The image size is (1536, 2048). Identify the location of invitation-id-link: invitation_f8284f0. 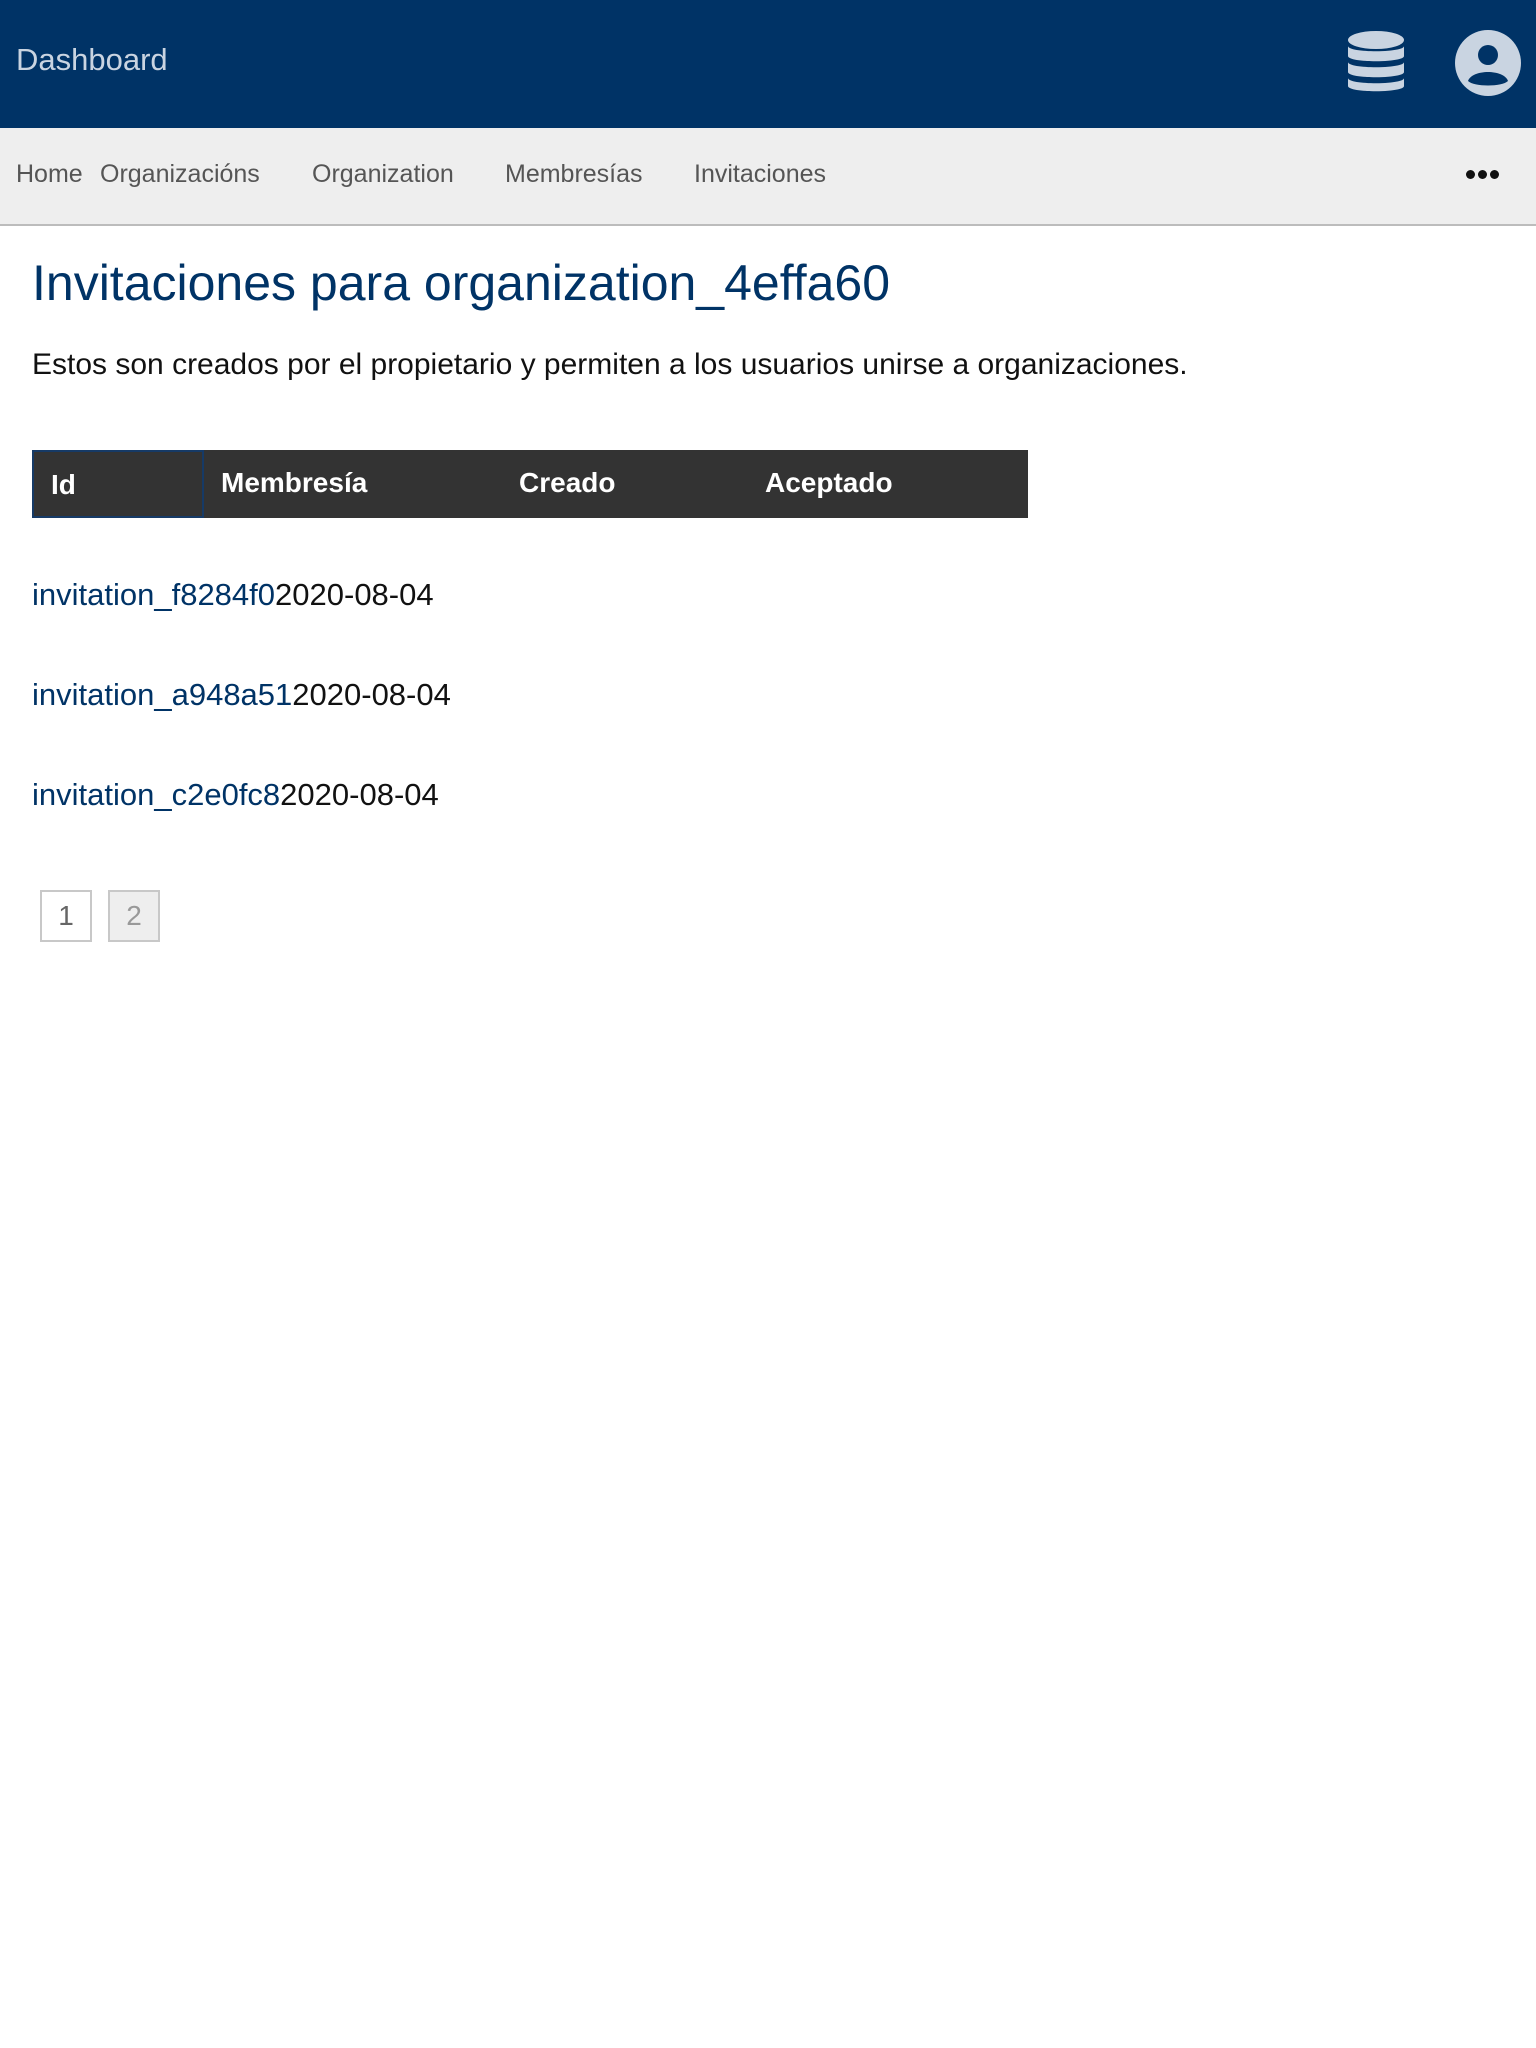
(153, 594).